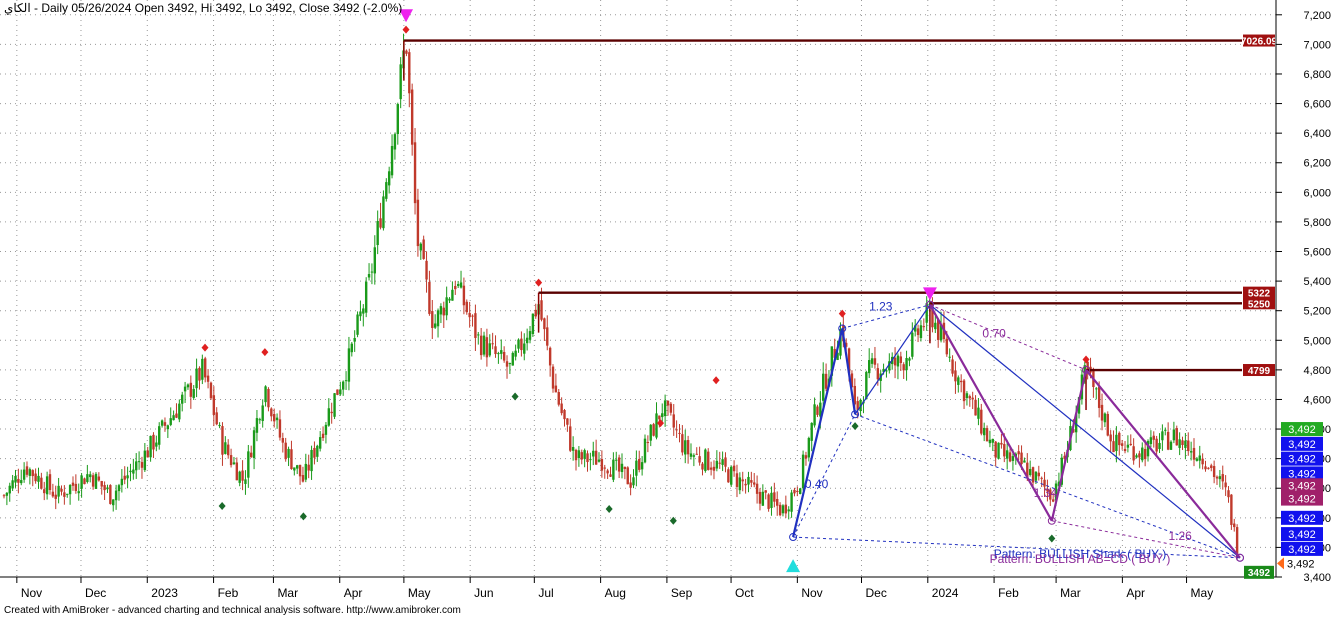 This screenshot has width=1336, height=619. What do you see at coordinates (1302, 460) in the screenshot?
I see `price-tag-label: 3,492` at bounding box center [1302, 460].